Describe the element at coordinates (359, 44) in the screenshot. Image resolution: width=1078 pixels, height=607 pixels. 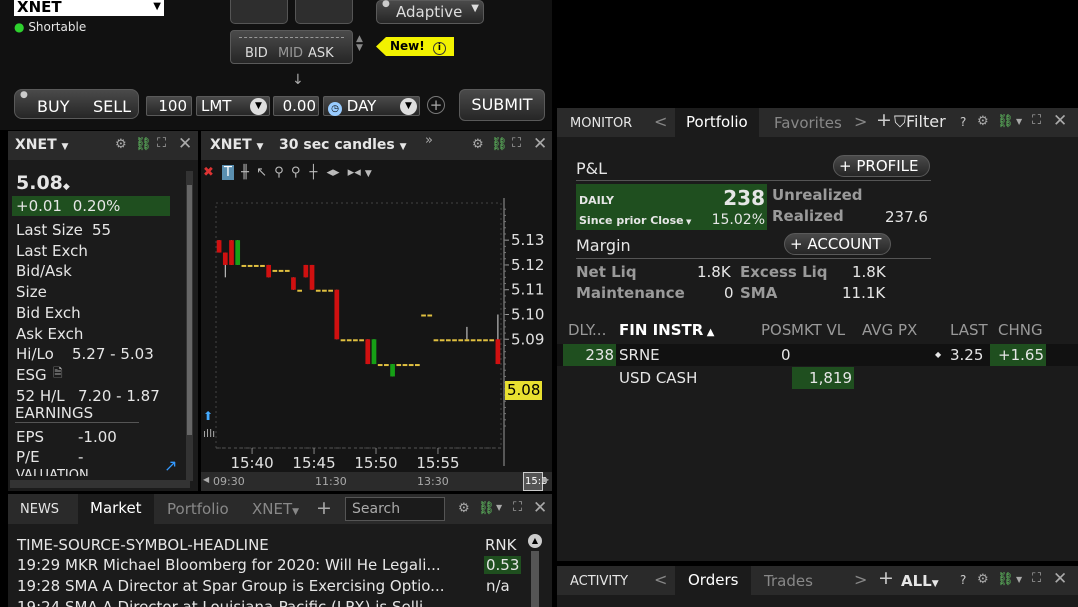
I see `slider-stepper-icon: ▲ ▼` at that location.